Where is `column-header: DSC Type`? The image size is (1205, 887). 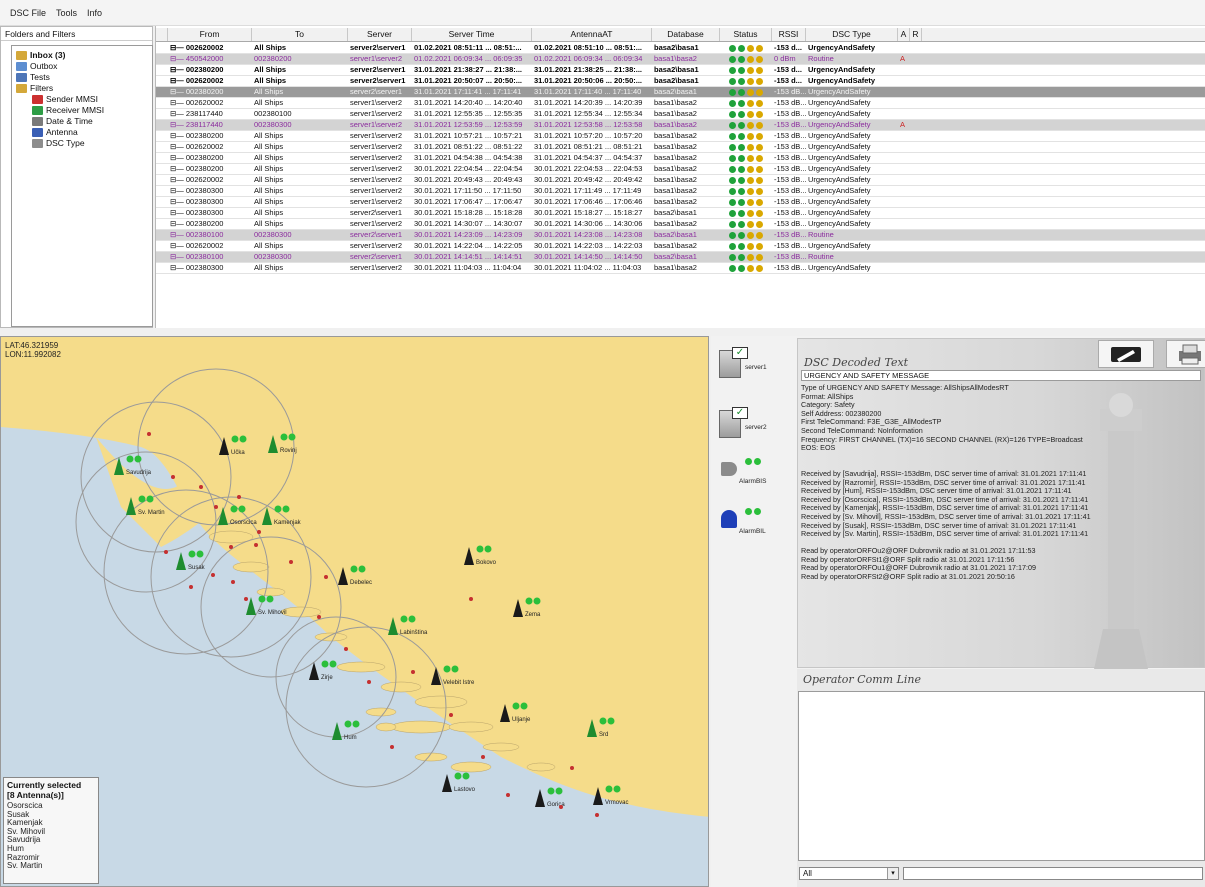 column-header: DSC Type is located at coordinates (852, 34).